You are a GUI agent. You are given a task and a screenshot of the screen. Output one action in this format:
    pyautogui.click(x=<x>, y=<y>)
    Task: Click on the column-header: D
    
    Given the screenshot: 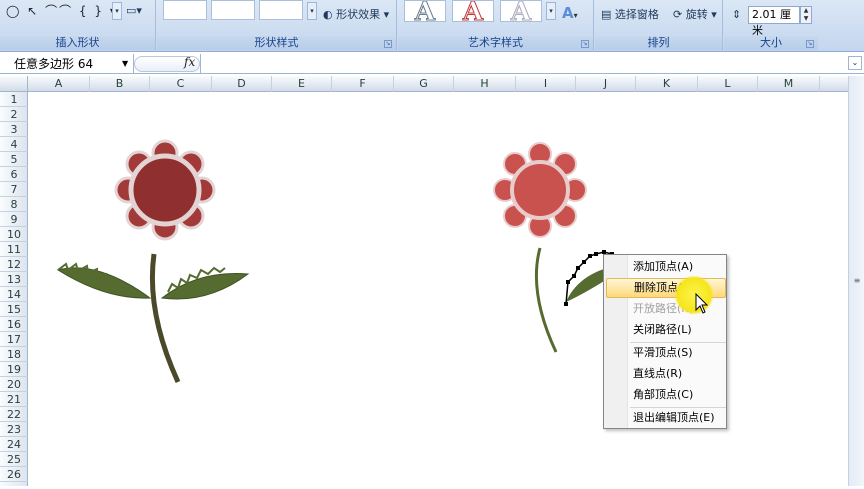 What is the action you would take?
    pyautogui.click(x=242, y=84)
    